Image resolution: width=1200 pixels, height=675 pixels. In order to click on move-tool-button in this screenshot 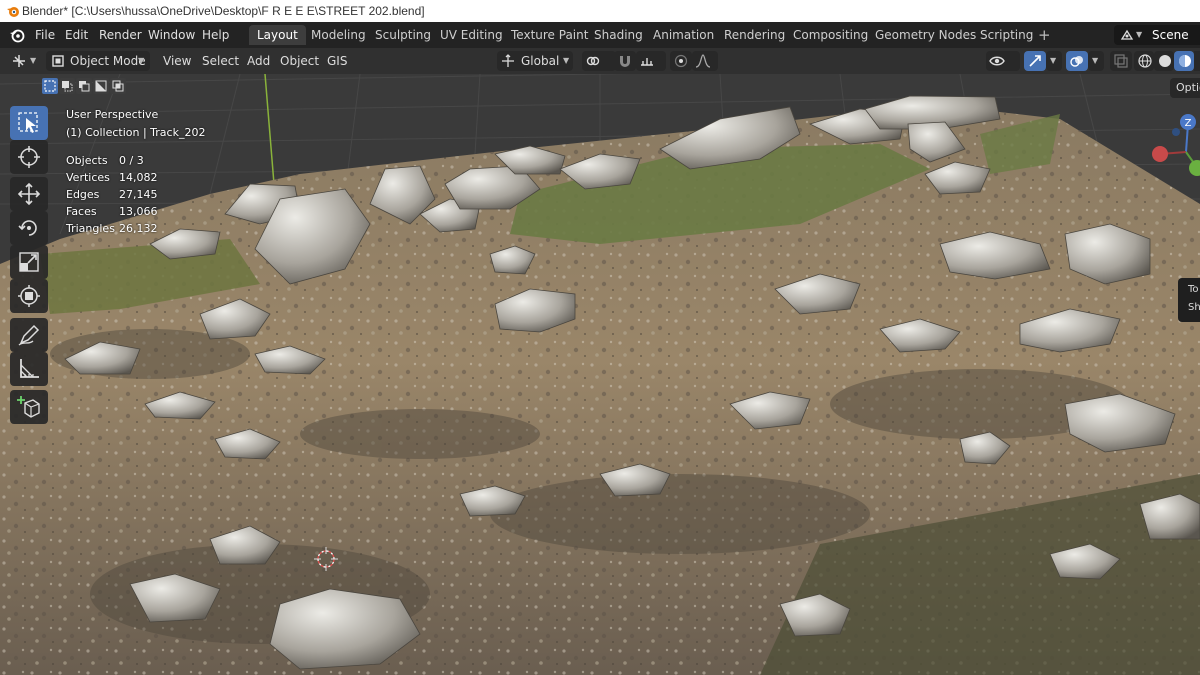, I will do `click(29, 194)`.